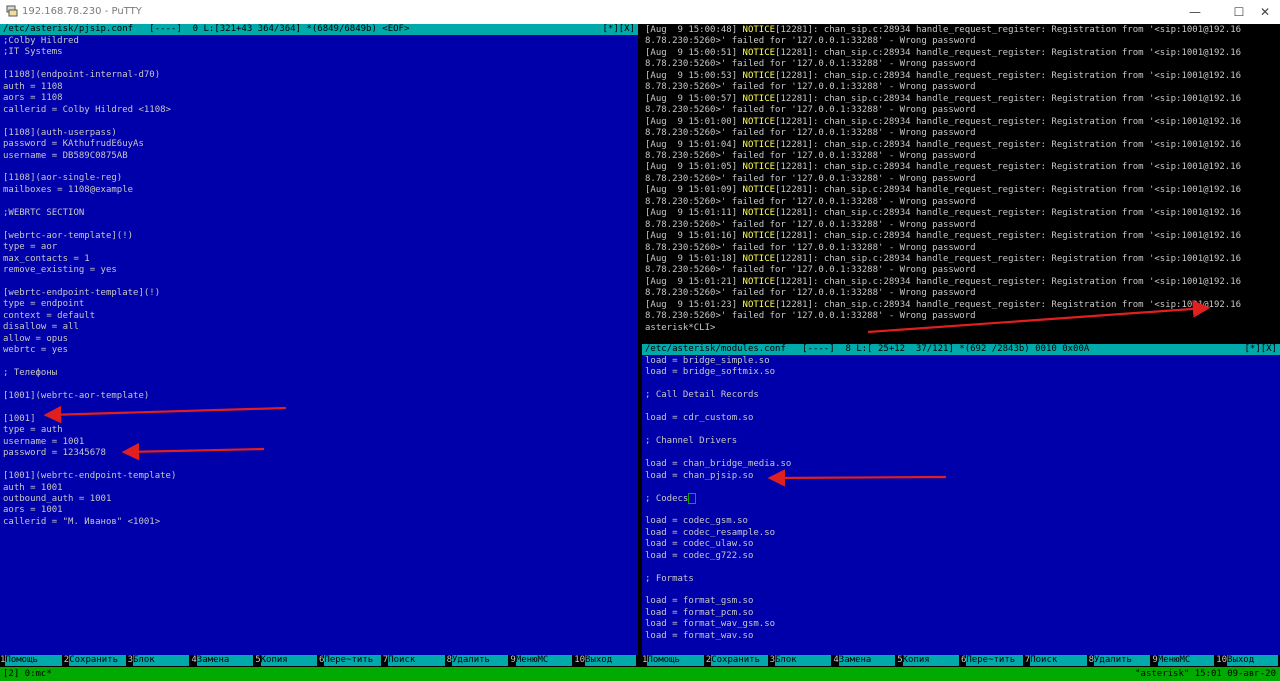 The image size is (1280, 681). Describe the element at coordinates (33, 487) in the screenshot. I see `pjsip-config-line: auth = 1001` at that location.